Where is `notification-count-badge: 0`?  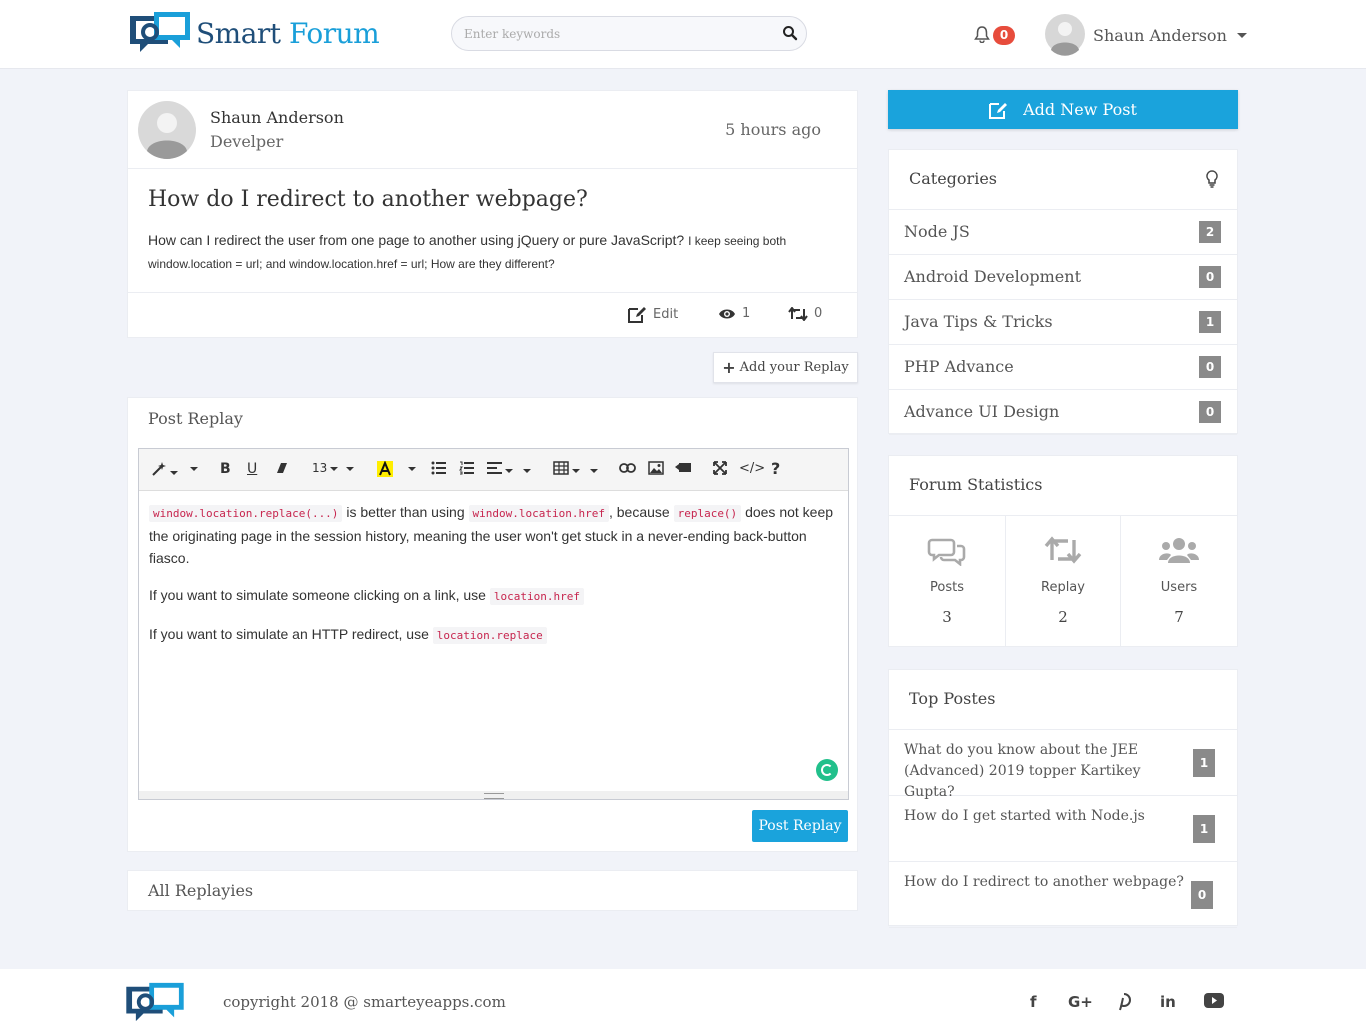
notification-count-badge: 0 is located at coordinates (1004, 35).